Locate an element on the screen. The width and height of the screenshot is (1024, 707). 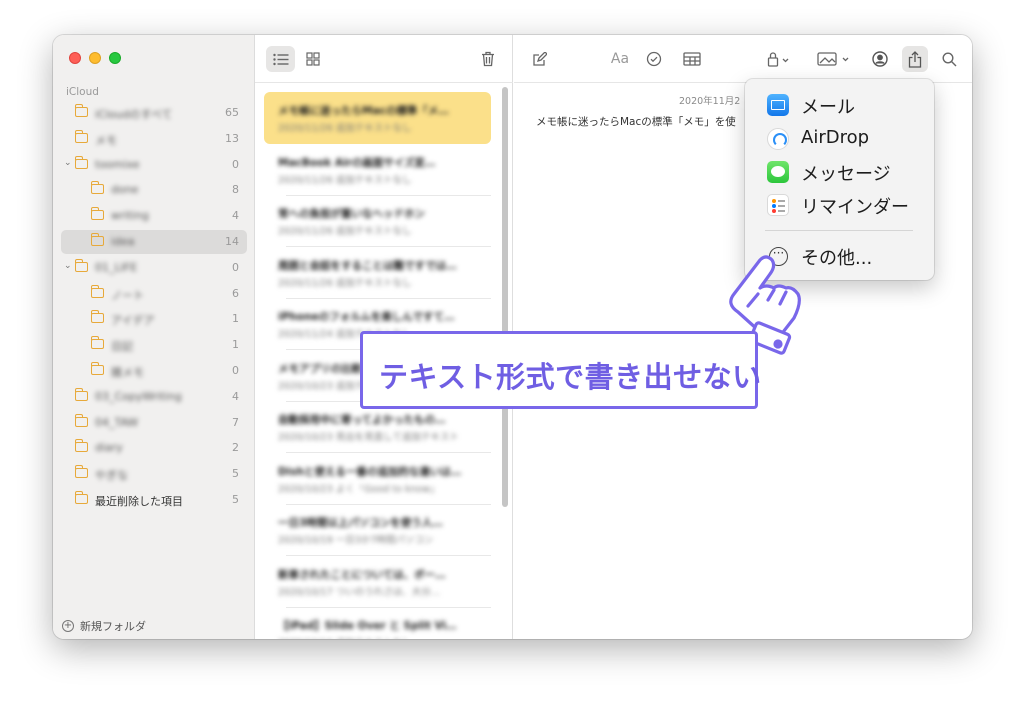
sidebar-folder: やぎな 5 is located at coordinates (154, 474).